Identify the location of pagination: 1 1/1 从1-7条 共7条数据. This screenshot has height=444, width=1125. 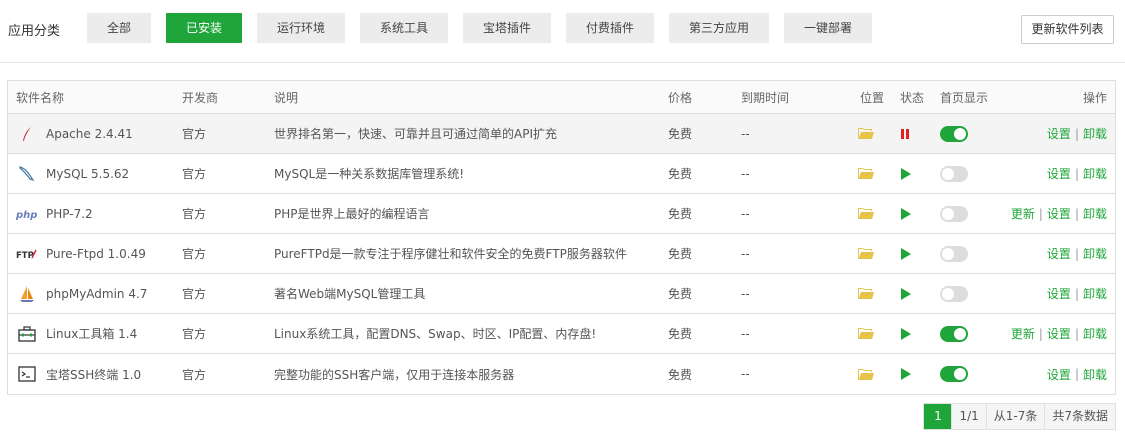
(1019, 416).